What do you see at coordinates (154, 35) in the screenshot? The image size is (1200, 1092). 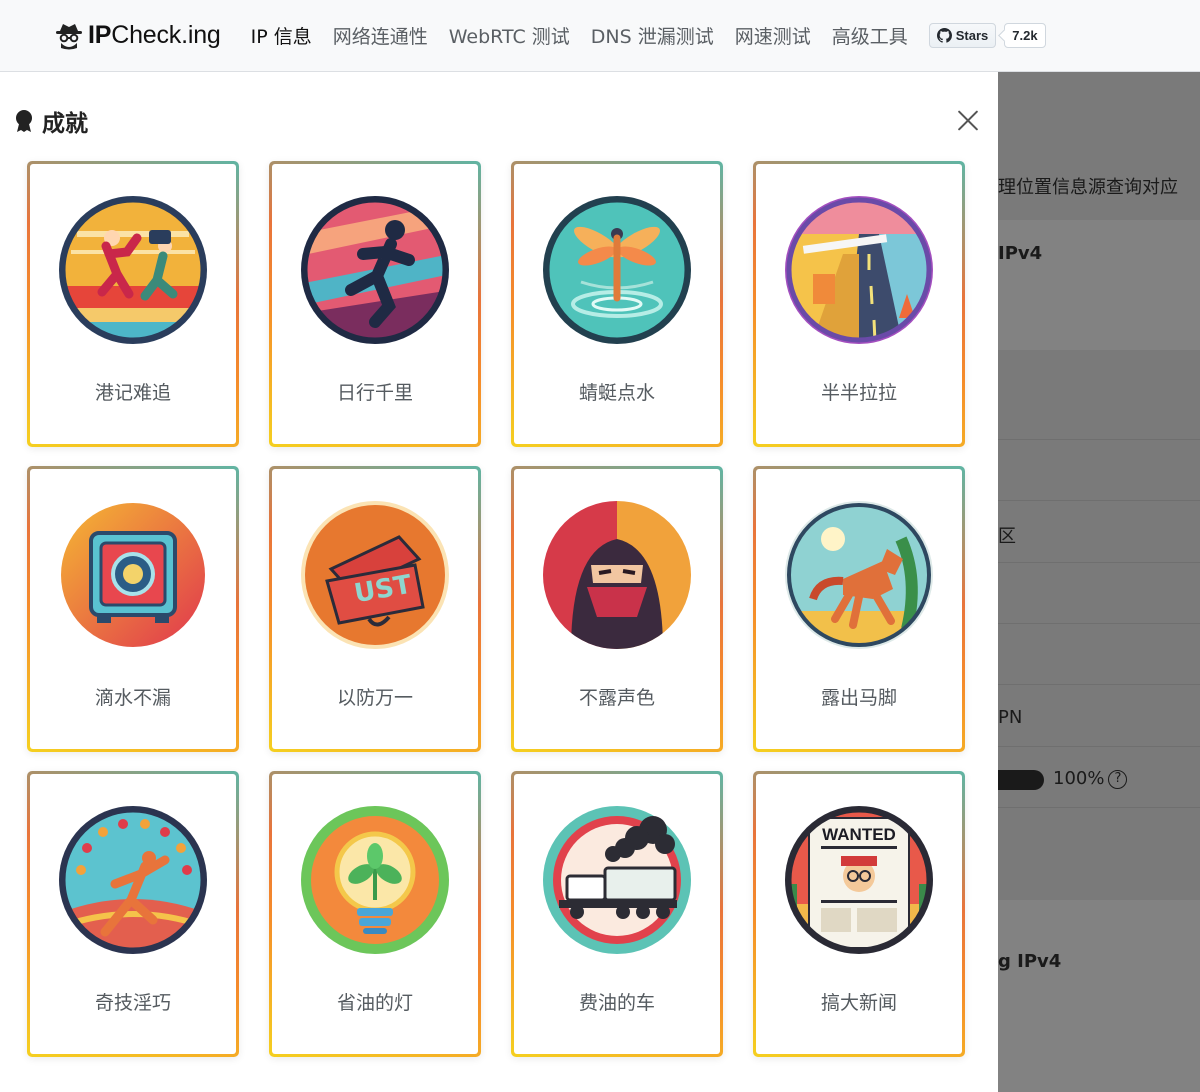 I see `brand-name: IPCheck.ing` at bounding box center [154, 35].